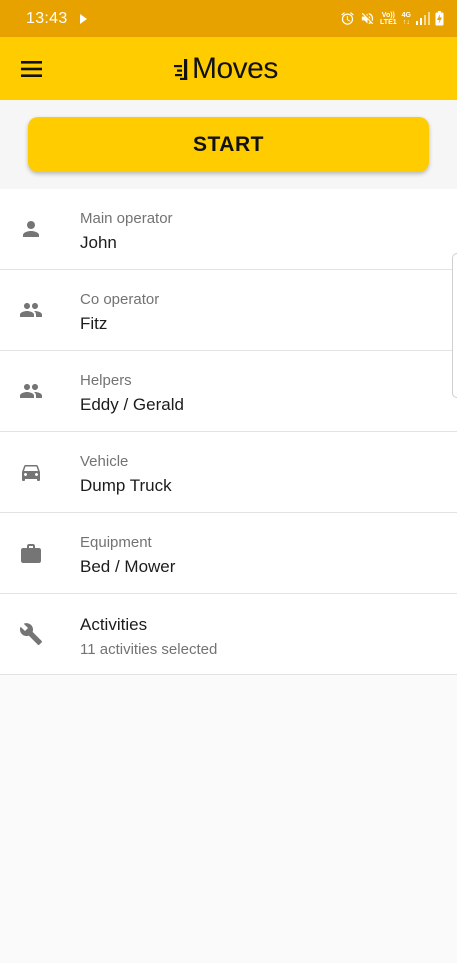 The height and width of the screenshot is (963, 457). What do you see at coordinates (128, 566) in the screenshot?
I see `equipment-value: Bed / Mower` at bounding box center [128, 566].